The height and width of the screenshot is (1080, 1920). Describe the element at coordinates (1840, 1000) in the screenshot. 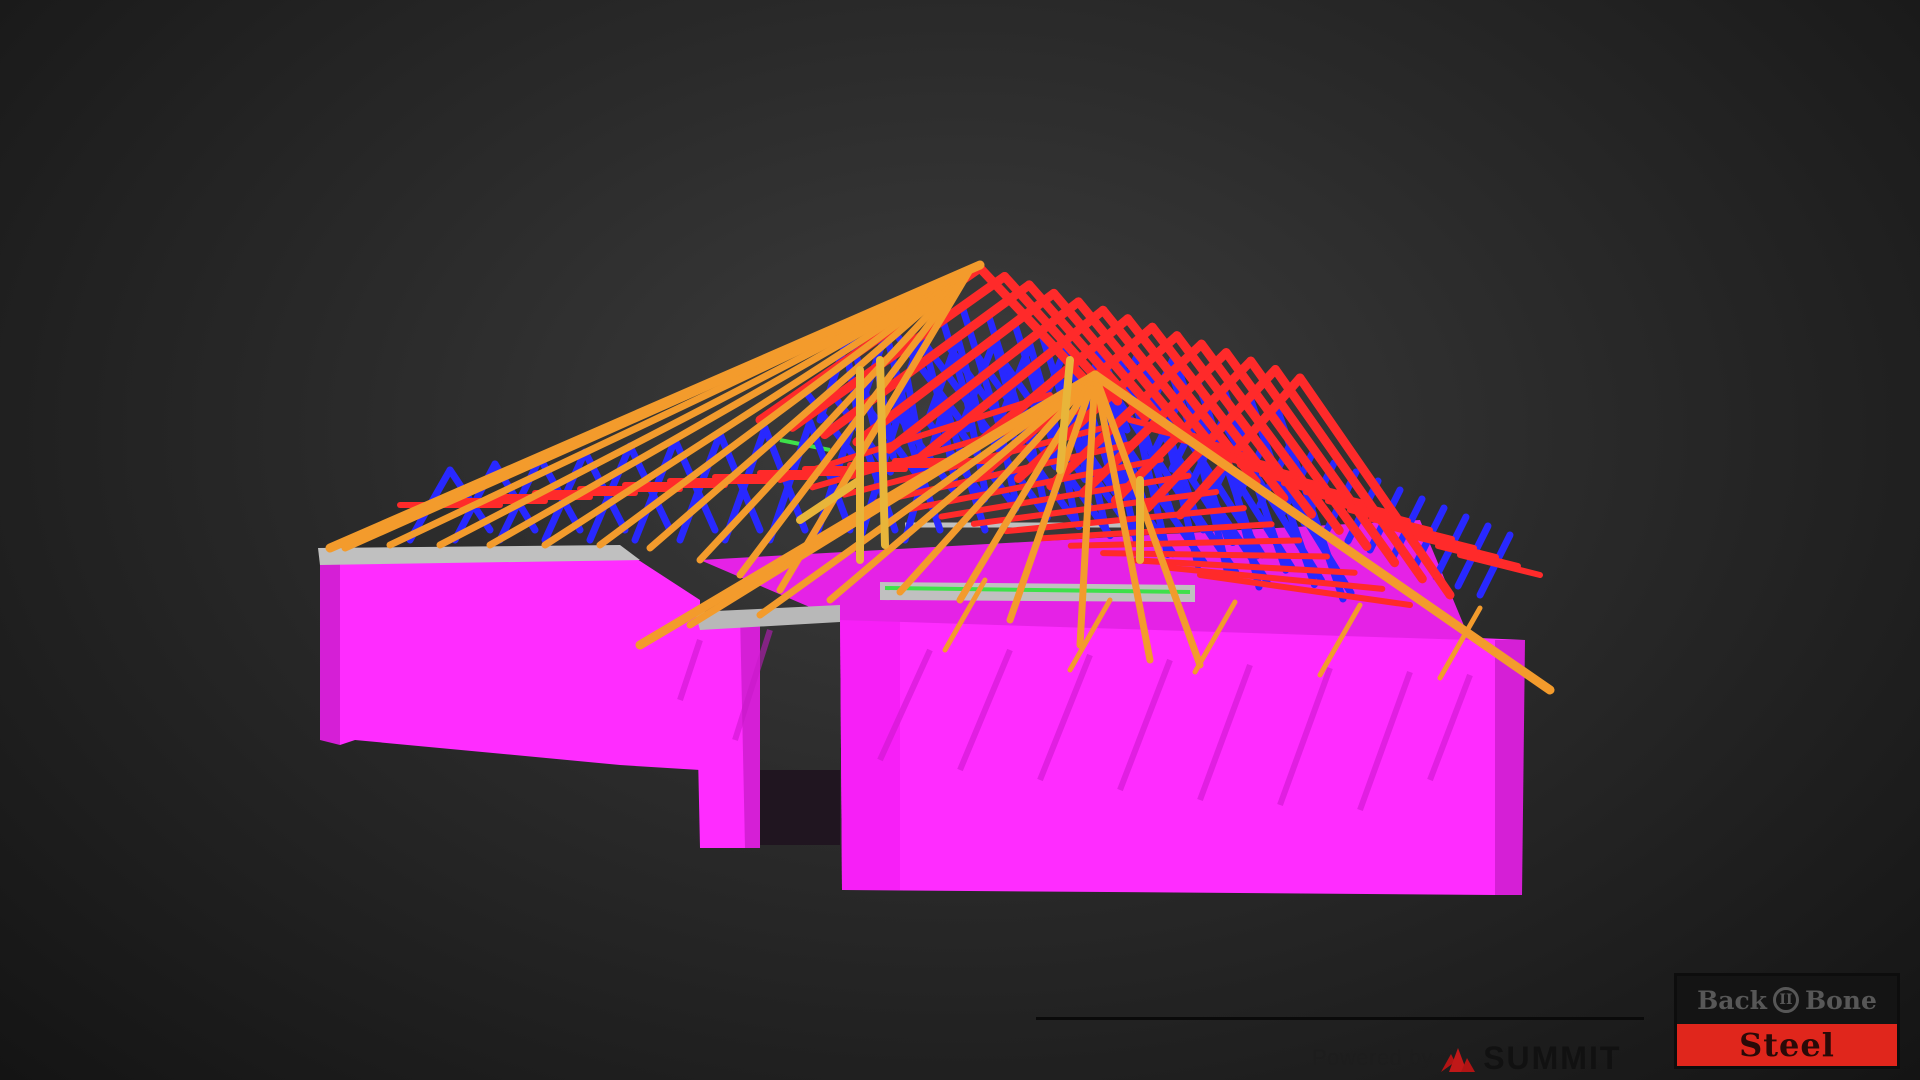

I see `logo-word-bone: Bone` at that location.